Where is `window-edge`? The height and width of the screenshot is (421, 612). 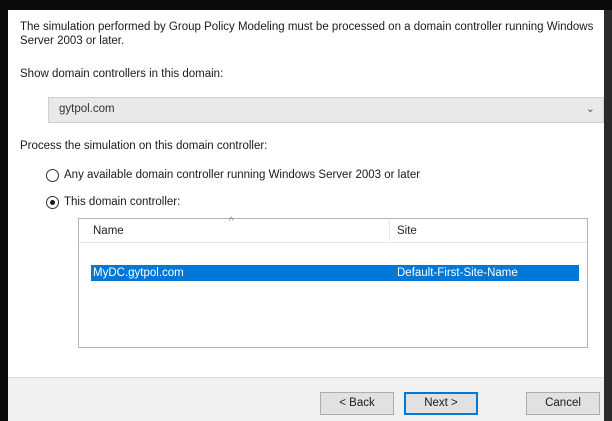 window-edge is located at coordinates (608, 215).